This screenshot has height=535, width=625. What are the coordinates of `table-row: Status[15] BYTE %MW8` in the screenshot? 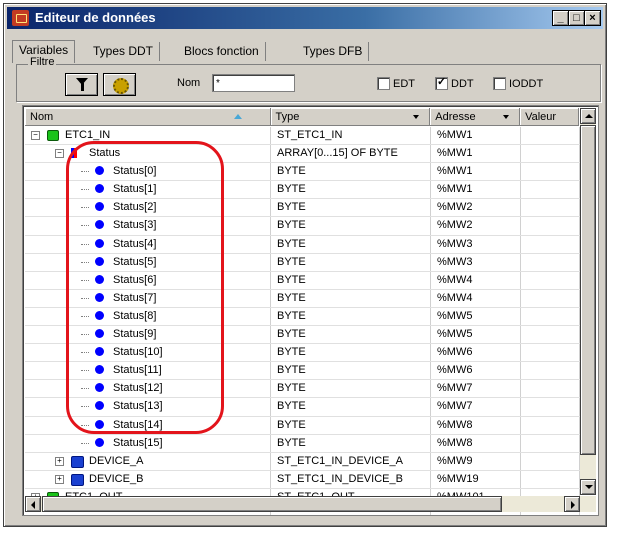 It's located at (302, 443).